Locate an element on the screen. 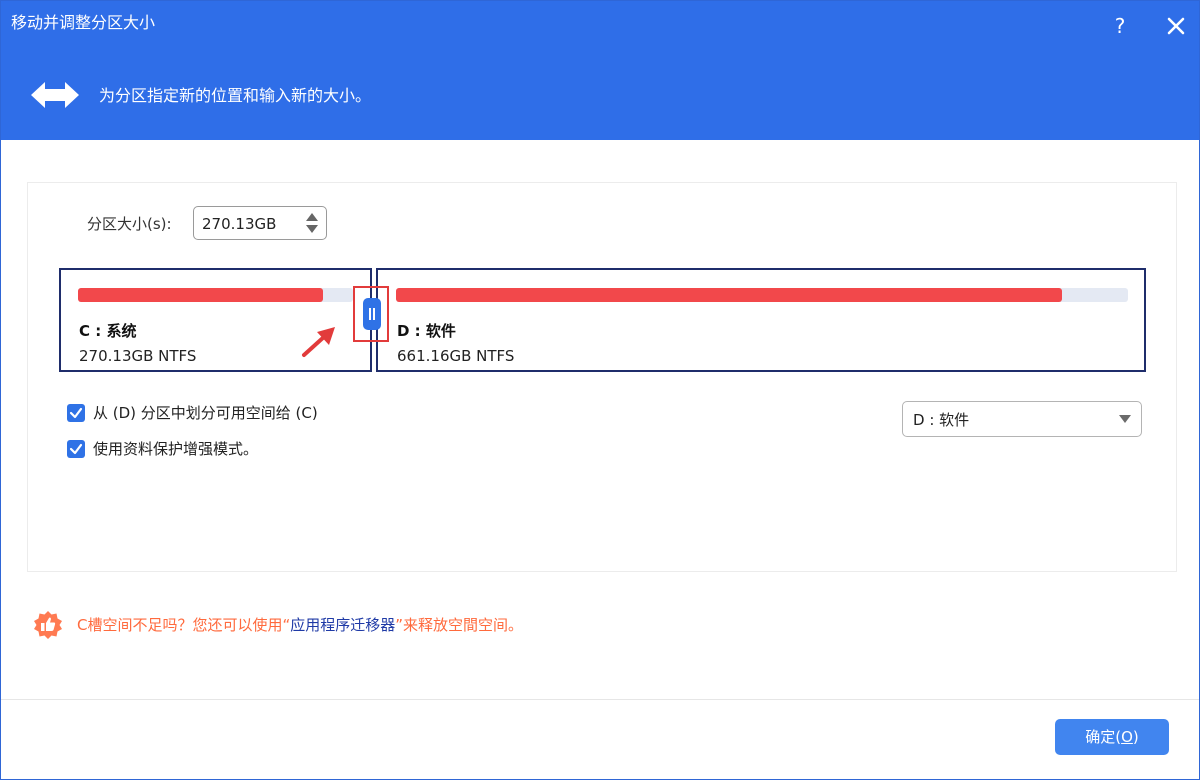 Image resolution: width=1200 pixels, height=780 pixels. data-protection-checkbox is located at coordinates (76, 449).